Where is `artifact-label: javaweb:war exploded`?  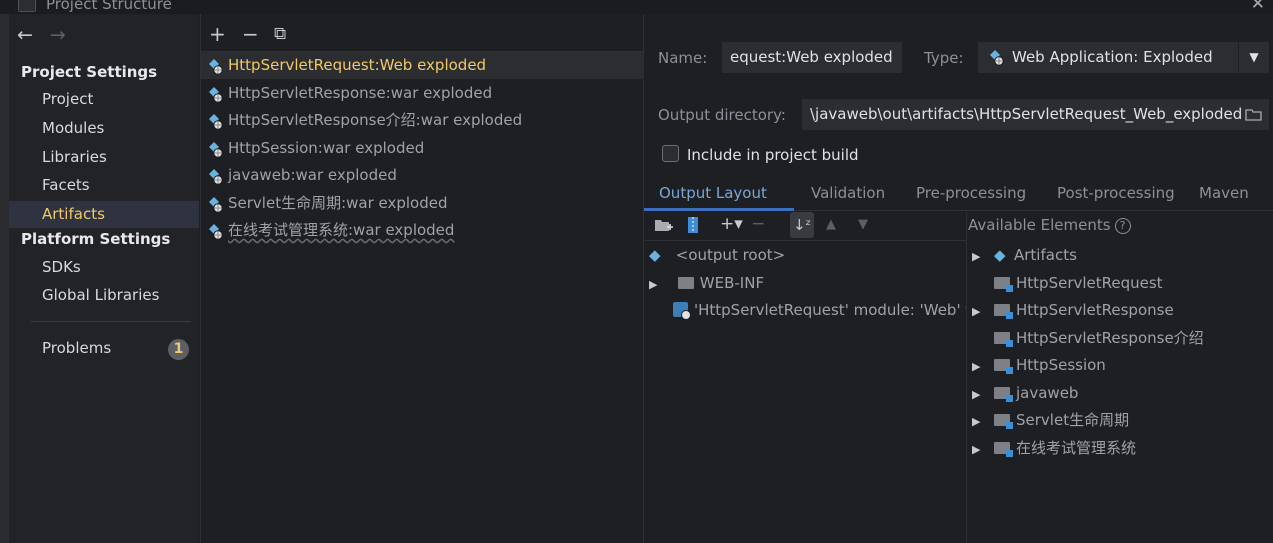
artifact-label: javaweb:war exploded is located at coordinates (312, 175).